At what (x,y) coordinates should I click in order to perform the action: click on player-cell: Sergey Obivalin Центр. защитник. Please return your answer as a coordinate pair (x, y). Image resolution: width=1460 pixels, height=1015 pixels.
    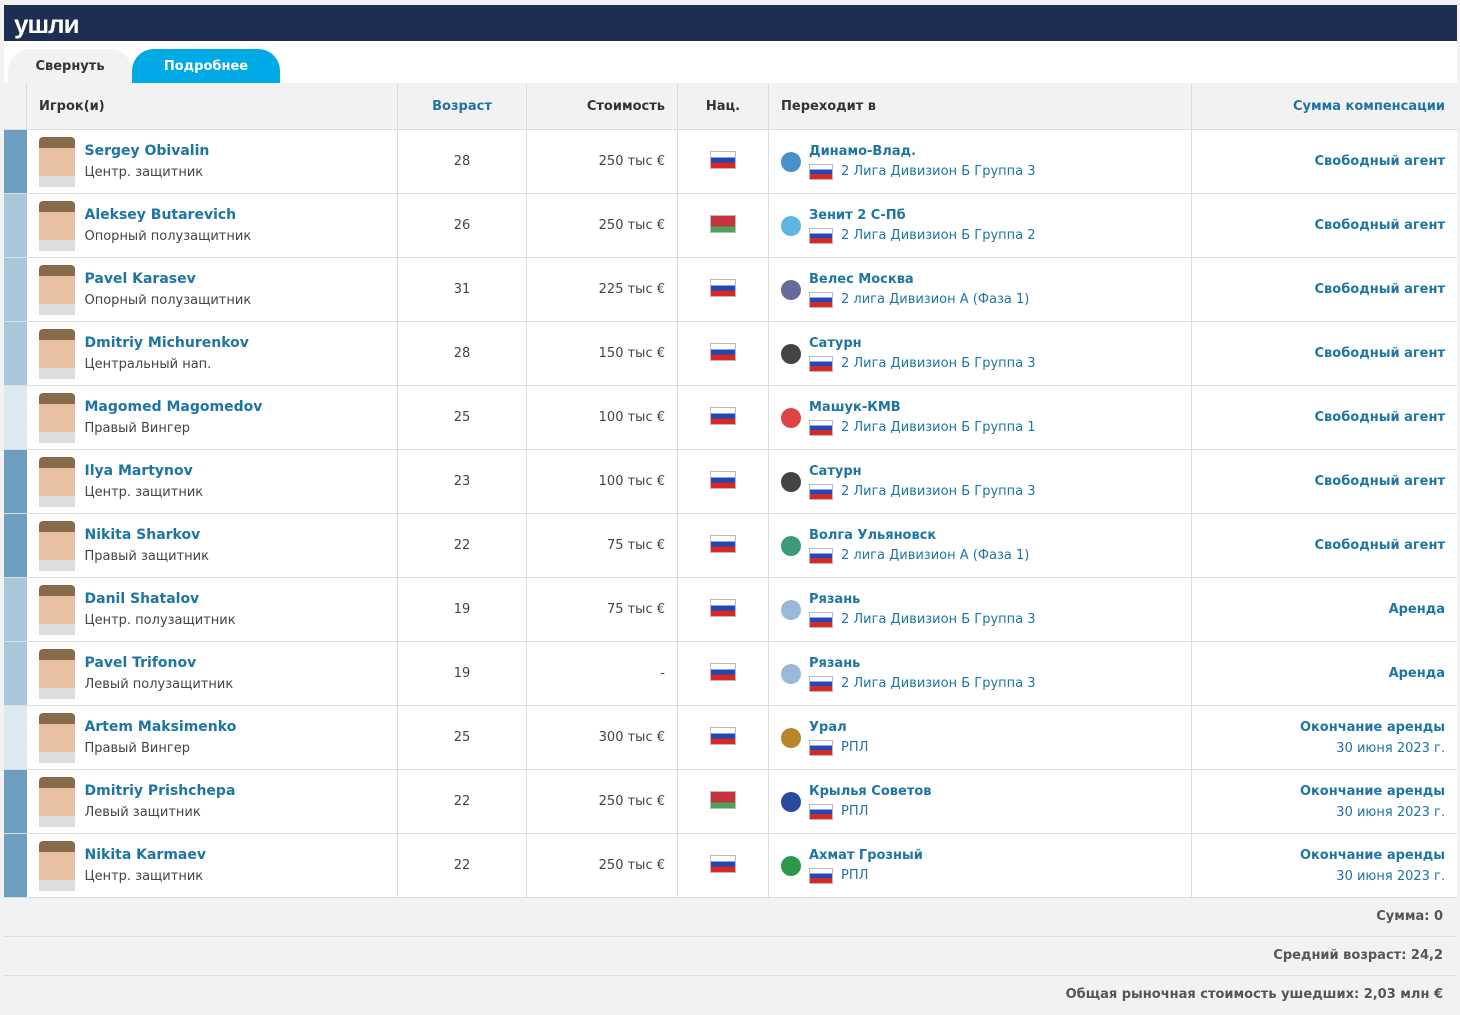
    Looking at the image, I should click on (212, 161).